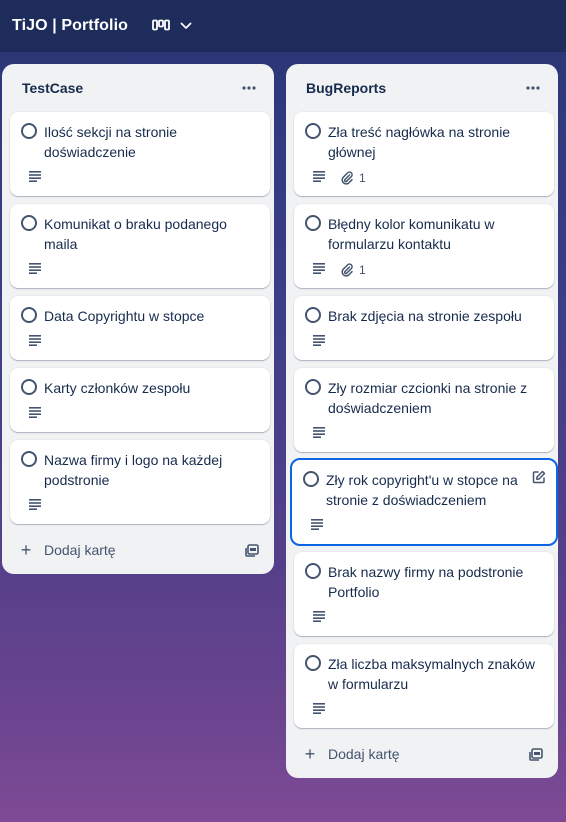 The height and width of the screenshot is (822, 566). What do you see at coordinates (140, 328) in the screenshot?
I see `card: Data Copyrightu w stopce` at bounding box center [140, 328].